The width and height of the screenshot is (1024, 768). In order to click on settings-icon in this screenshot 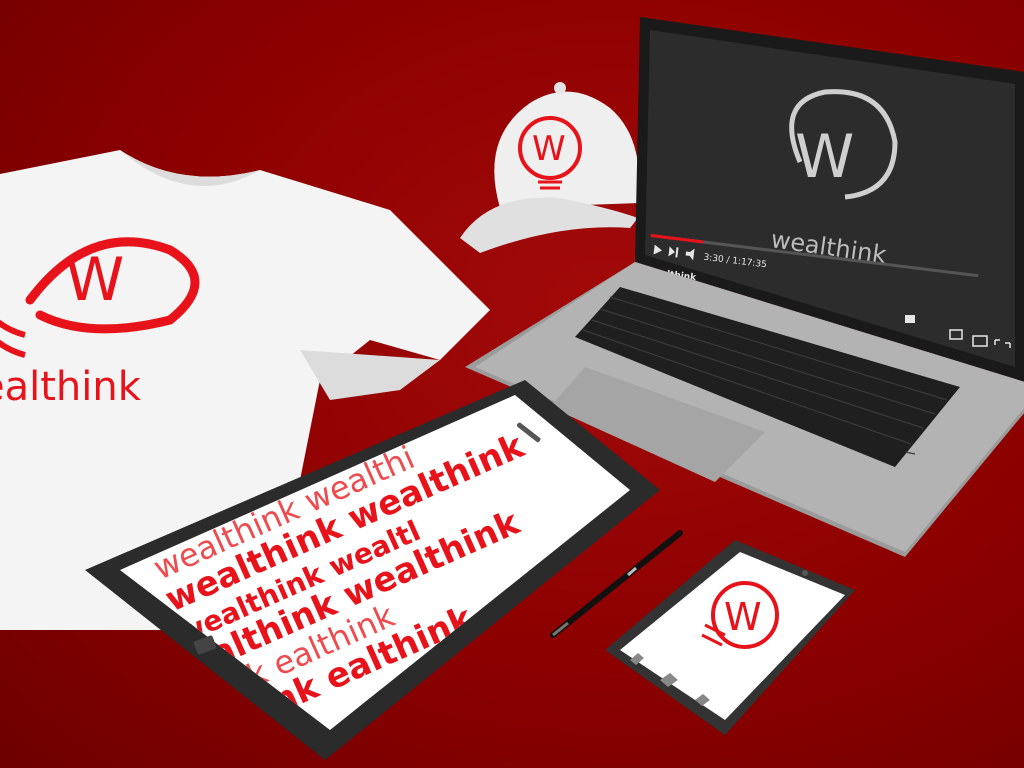, I will do `click(910, 319)`.